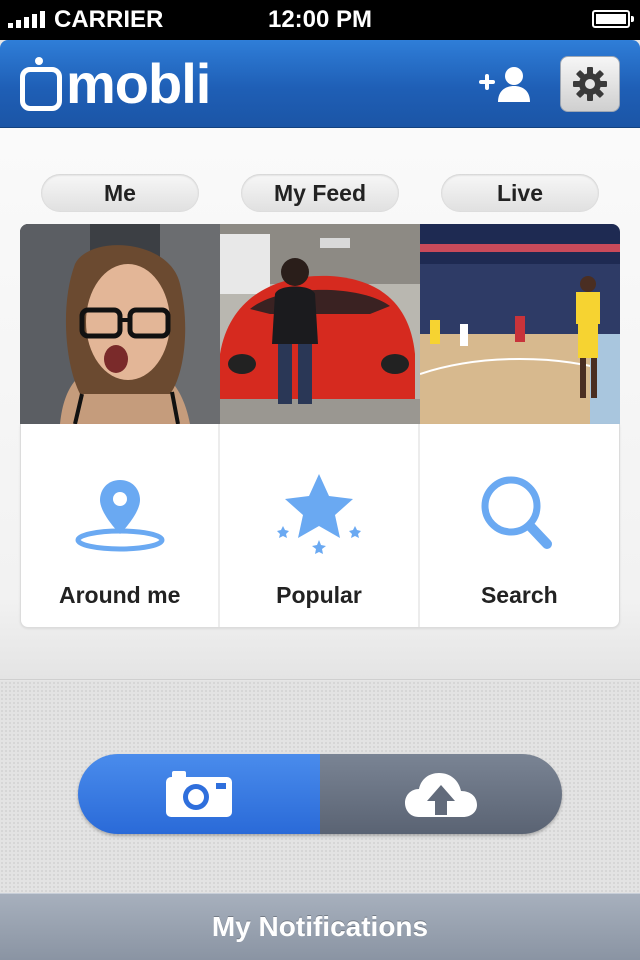 The width and height of the screenshot is (640, 960). I want to click on camera-button, so click(199, 794).